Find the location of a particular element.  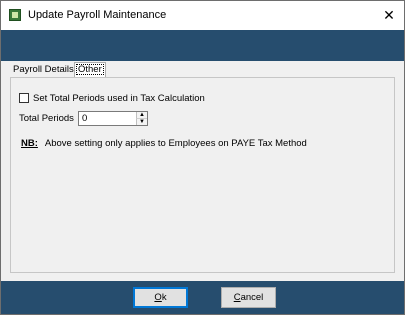

ok-button: Ok is located at coordinates (160, 297).